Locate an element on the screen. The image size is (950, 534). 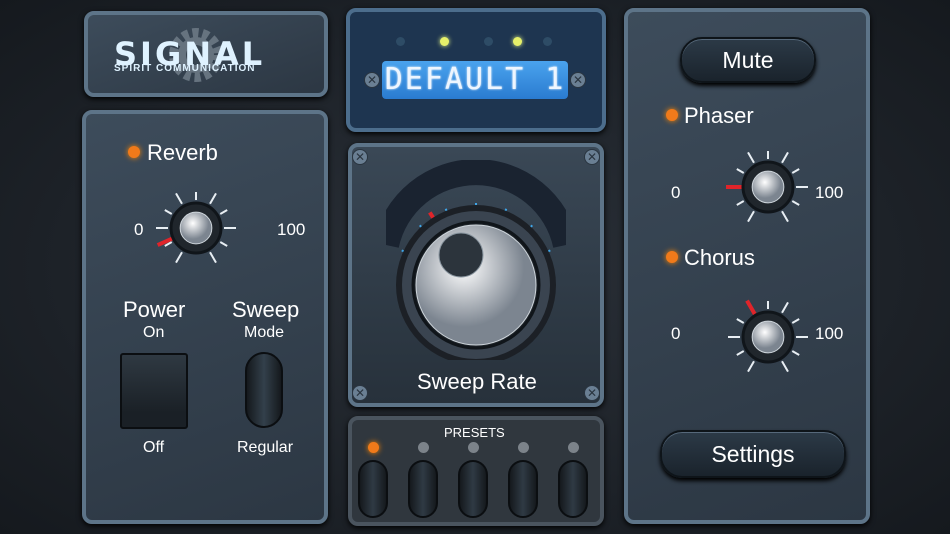
knob-grip is located at coordinates (461, 255).